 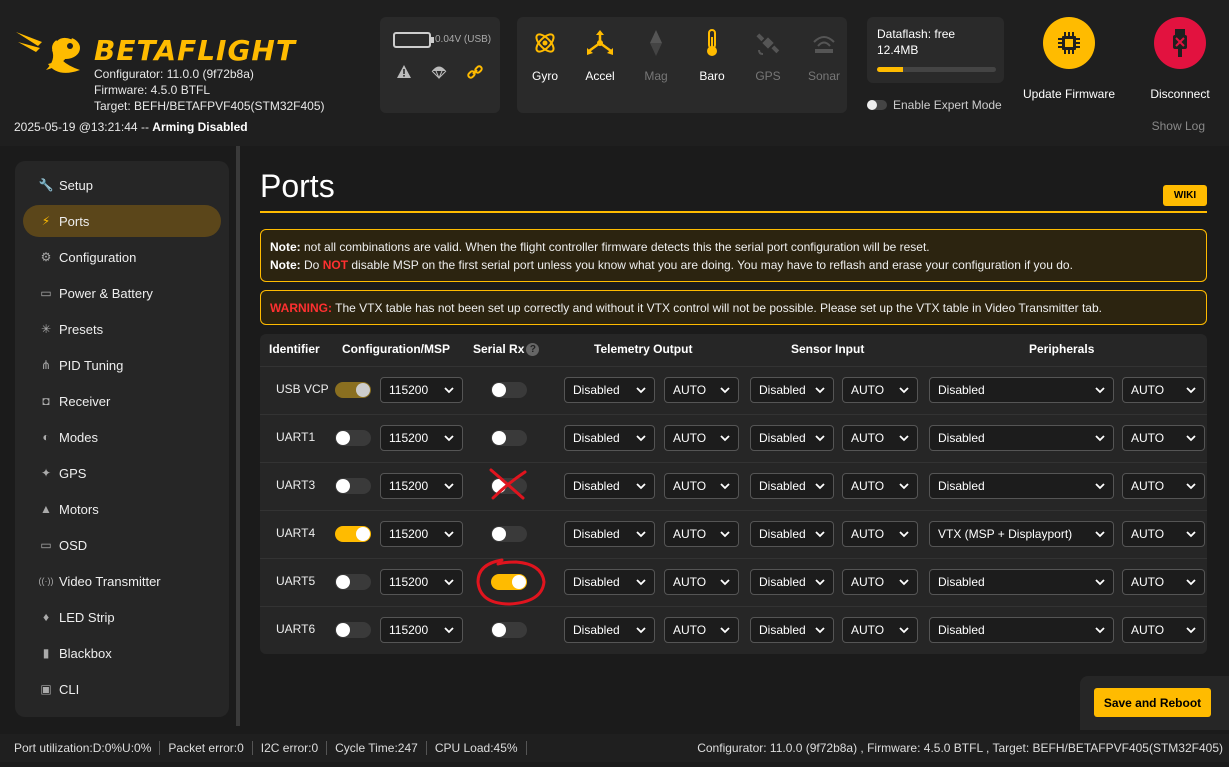 I want to click on sliders-icon: ⋔, so click(x=46, y=365).